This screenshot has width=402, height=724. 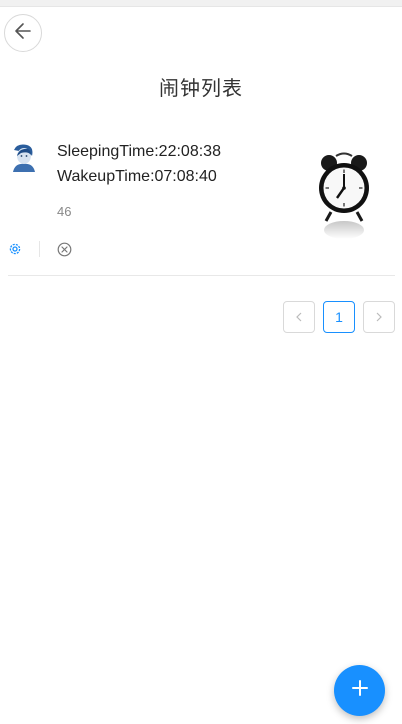 I want to click on alarm-actions, so click(x=39, y=249).